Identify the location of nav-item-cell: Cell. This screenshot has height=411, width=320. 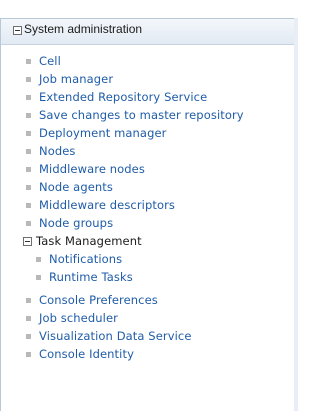
(146, 62).